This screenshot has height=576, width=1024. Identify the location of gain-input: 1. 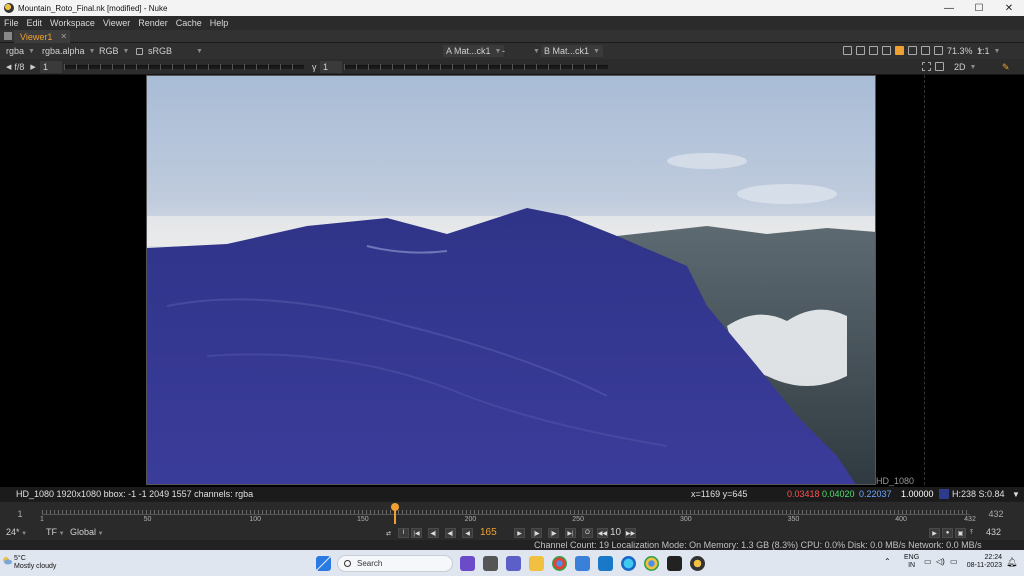
(51, 67).